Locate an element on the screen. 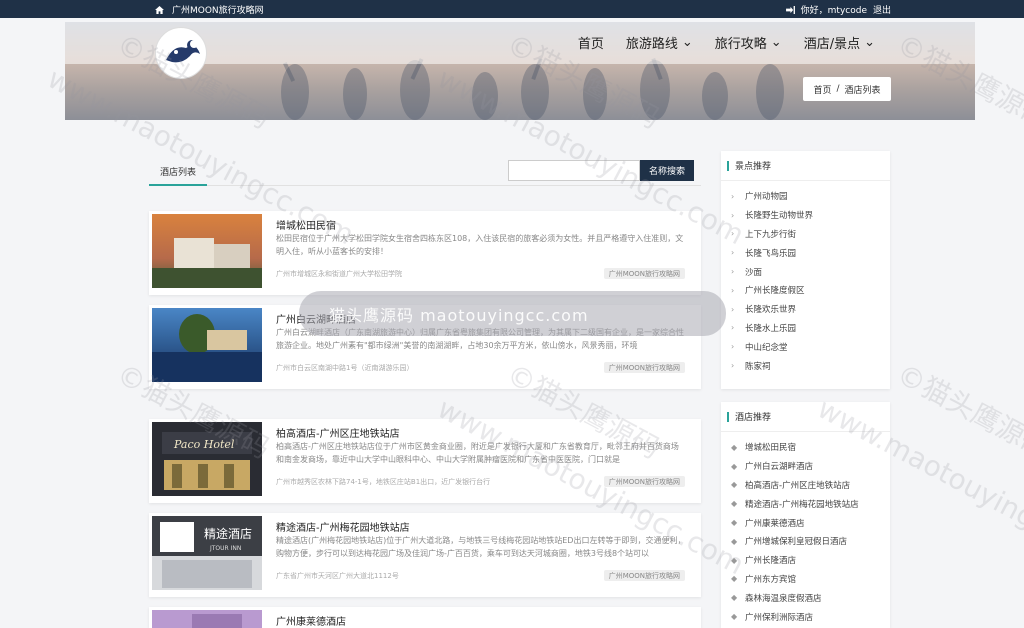 The width and height of the screenshot is (1024, 628). greeting-text: 你好，mtycode is located at coordinates (833, 11).